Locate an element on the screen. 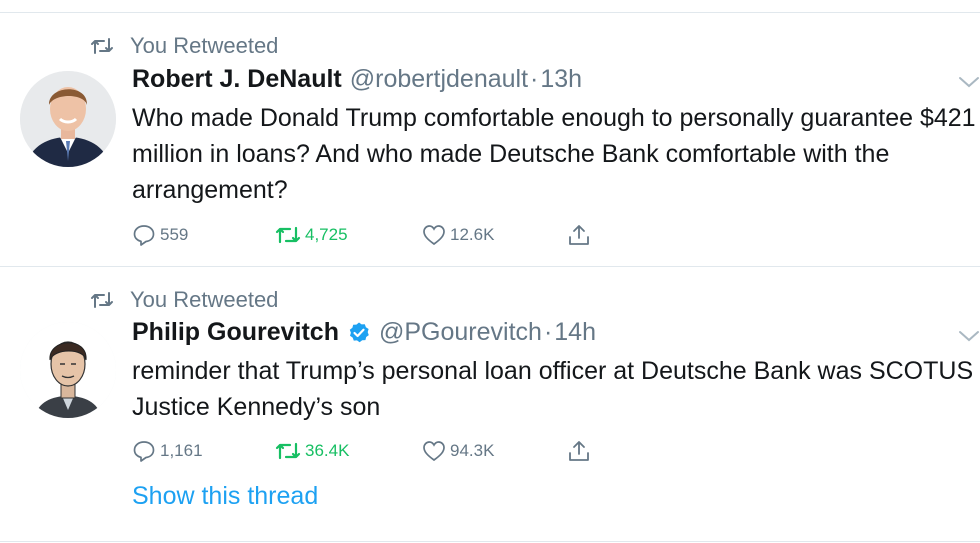  timestamp: 13h is located at coordinates (561, 79).